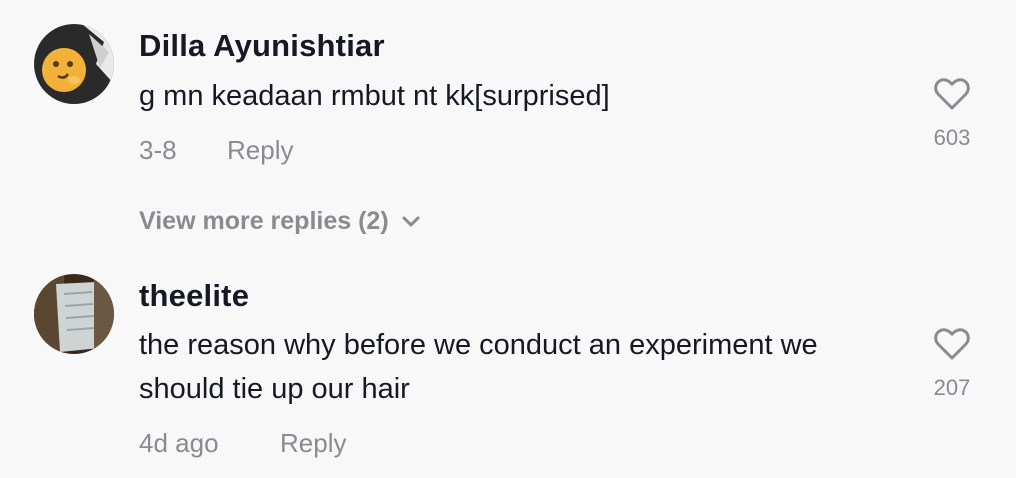 The image size is (1016, 478). Describe the element at coordinates (374, 96) in the screenshot. I see `comment-text: g mn keadaan rmbut nt kk[surprised]` at that location.